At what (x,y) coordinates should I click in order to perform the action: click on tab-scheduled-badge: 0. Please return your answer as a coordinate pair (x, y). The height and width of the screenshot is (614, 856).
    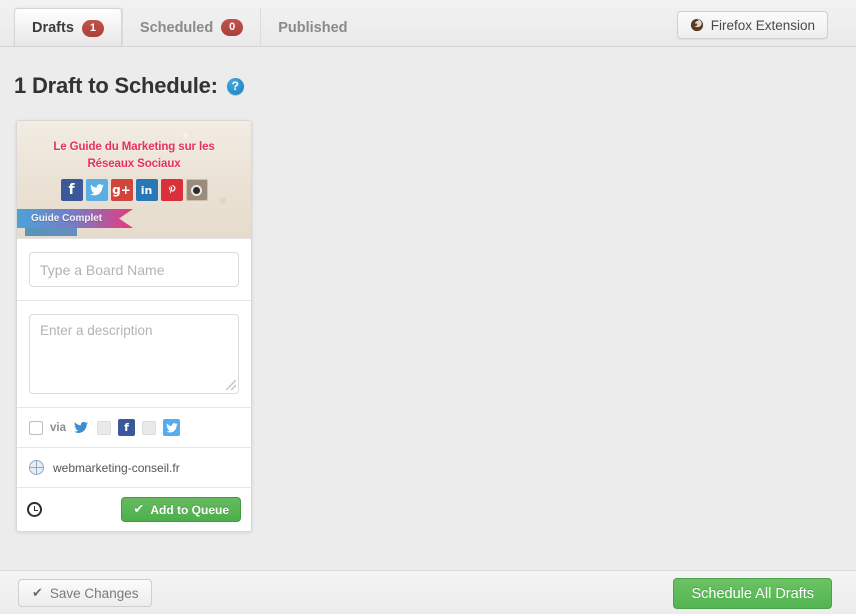
    Looking at the image, I should click on (232, 27).